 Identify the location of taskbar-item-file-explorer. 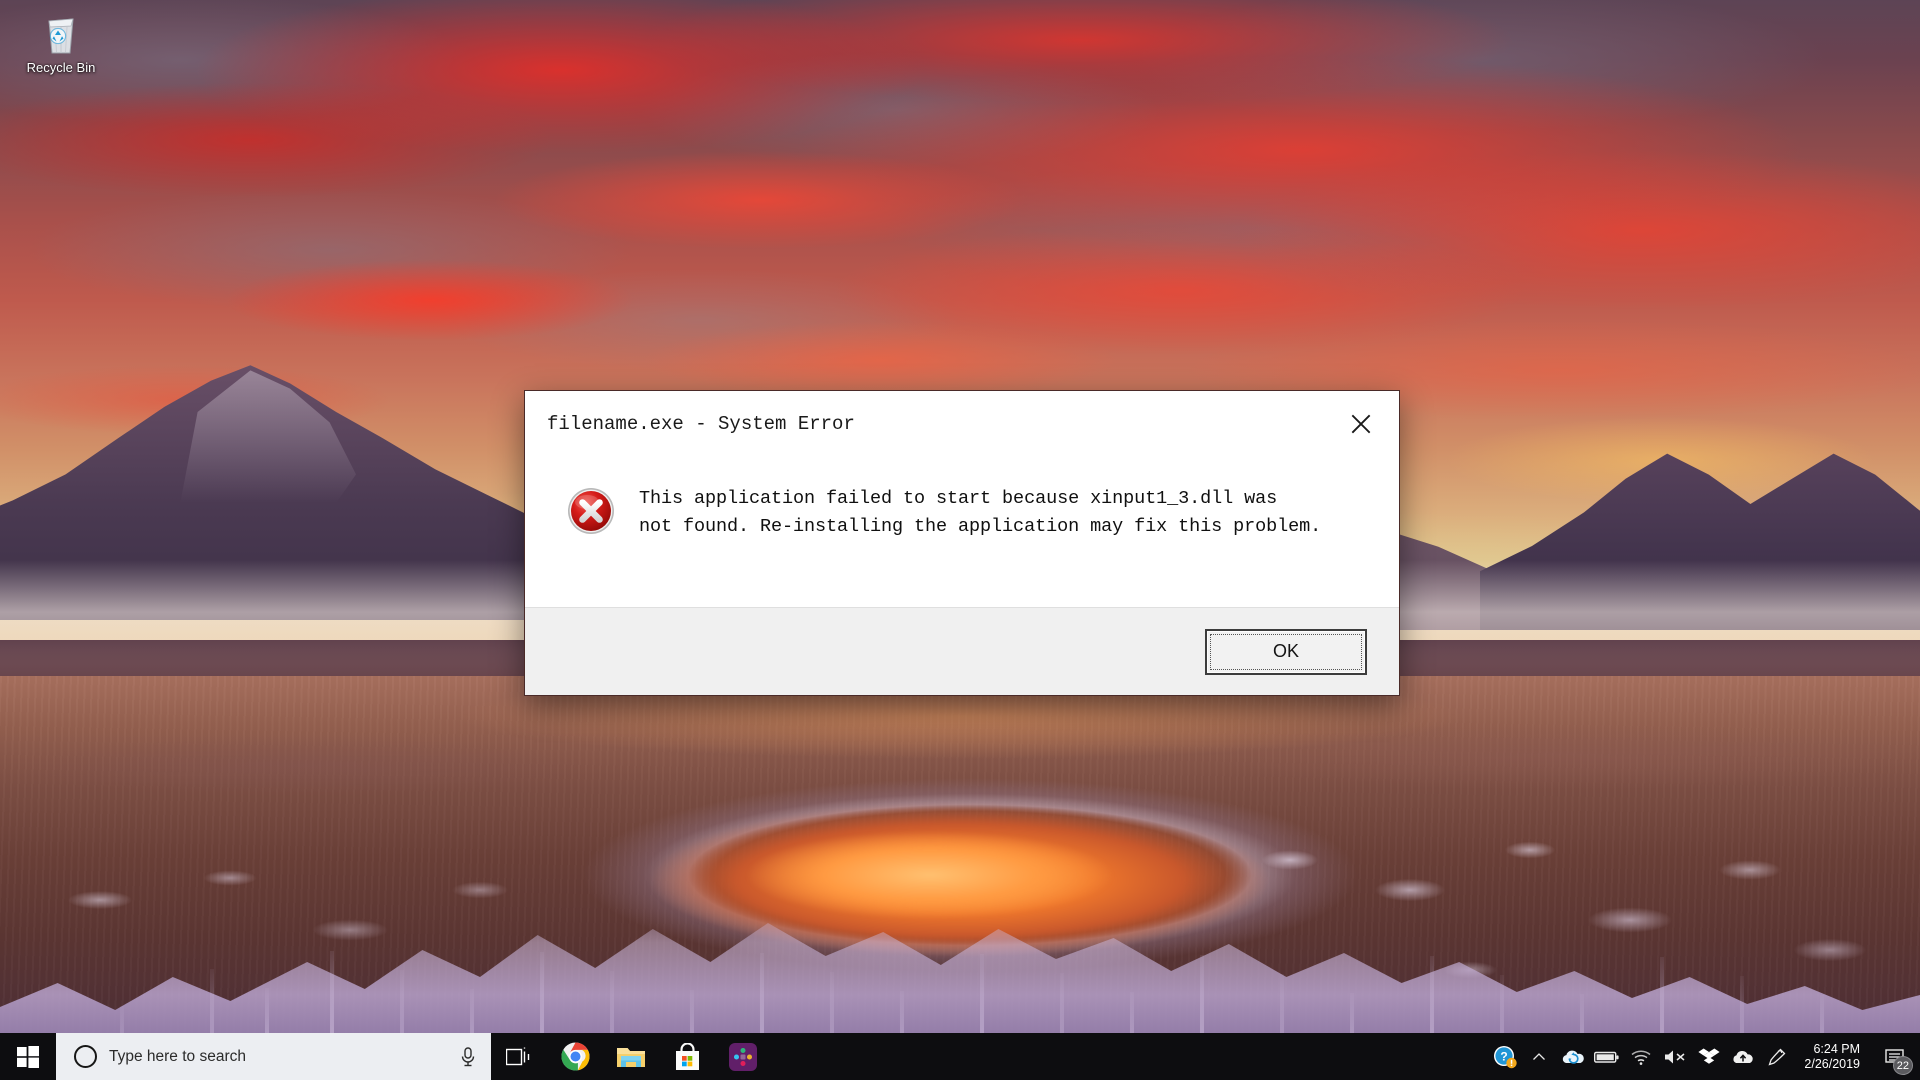
(631, 1056).